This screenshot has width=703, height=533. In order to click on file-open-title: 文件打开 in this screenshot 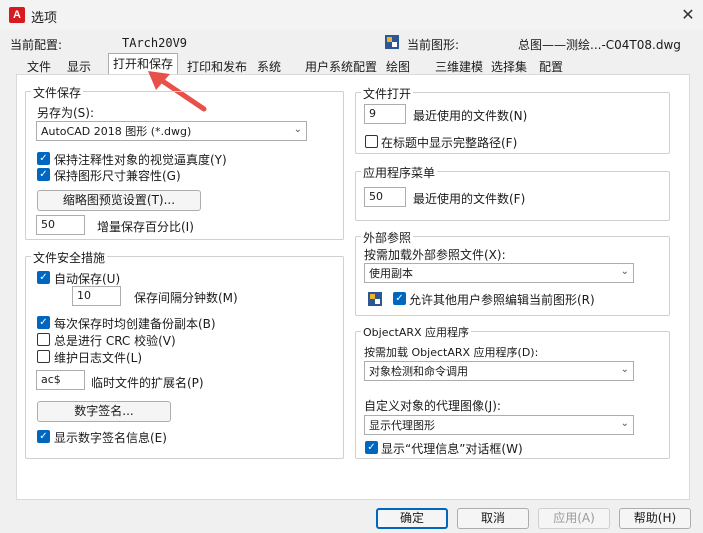, I will do `click(387, 93)`.